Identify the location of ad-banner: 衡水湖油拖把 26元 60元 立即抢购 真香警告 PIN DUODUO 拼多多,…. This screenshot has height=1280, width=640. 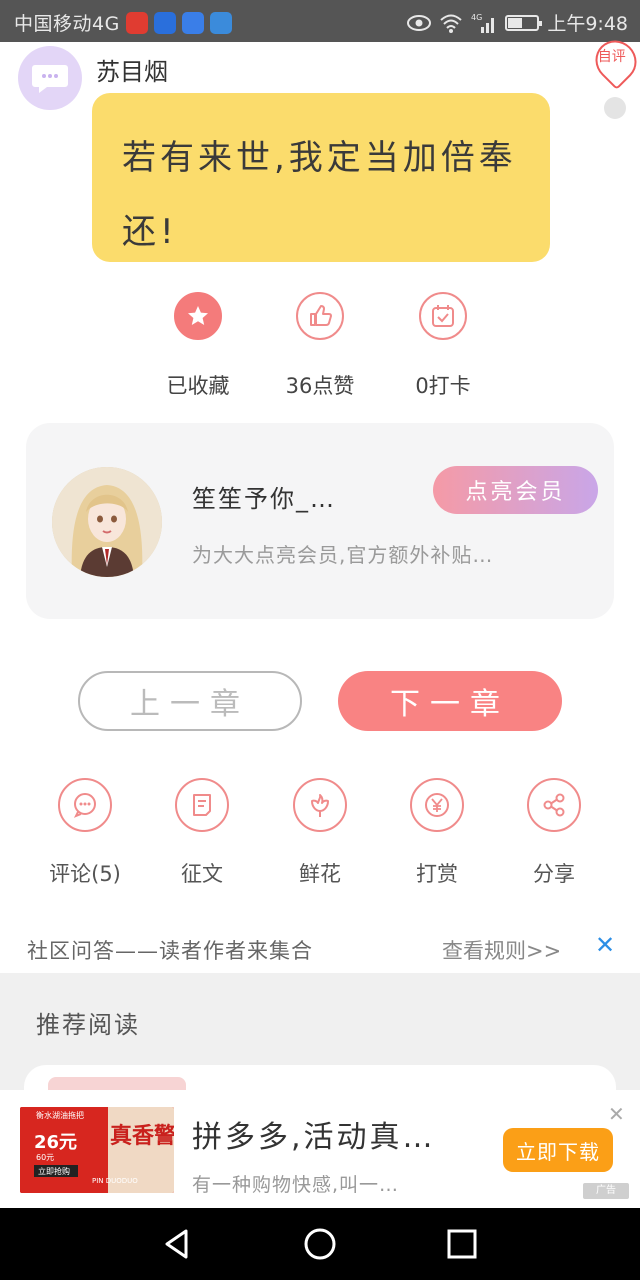
(320, 1149).